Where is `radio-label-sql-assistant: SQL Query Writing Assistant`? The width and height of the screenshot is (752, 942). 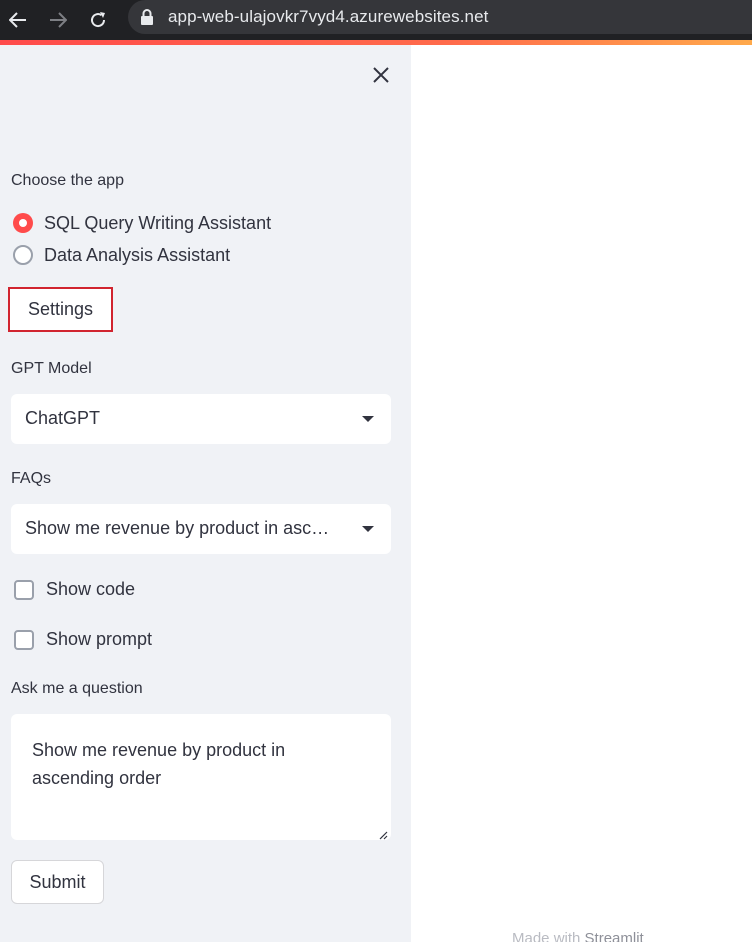
radio-label-sql-assistant: SQL Query Writing Assistant is located at coordinates (157, 223).